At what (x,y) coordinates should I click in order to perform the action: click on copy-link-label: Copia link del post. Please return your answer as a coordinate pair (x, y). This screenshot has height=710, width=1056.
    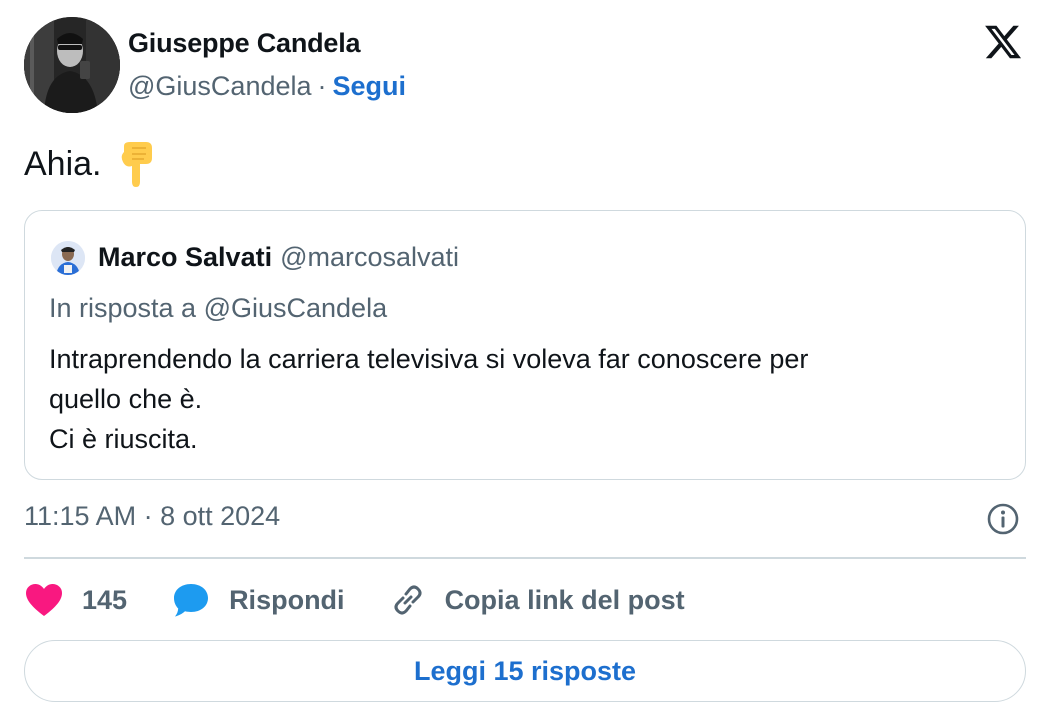
    Looking at the image, I should click on (564, 599).